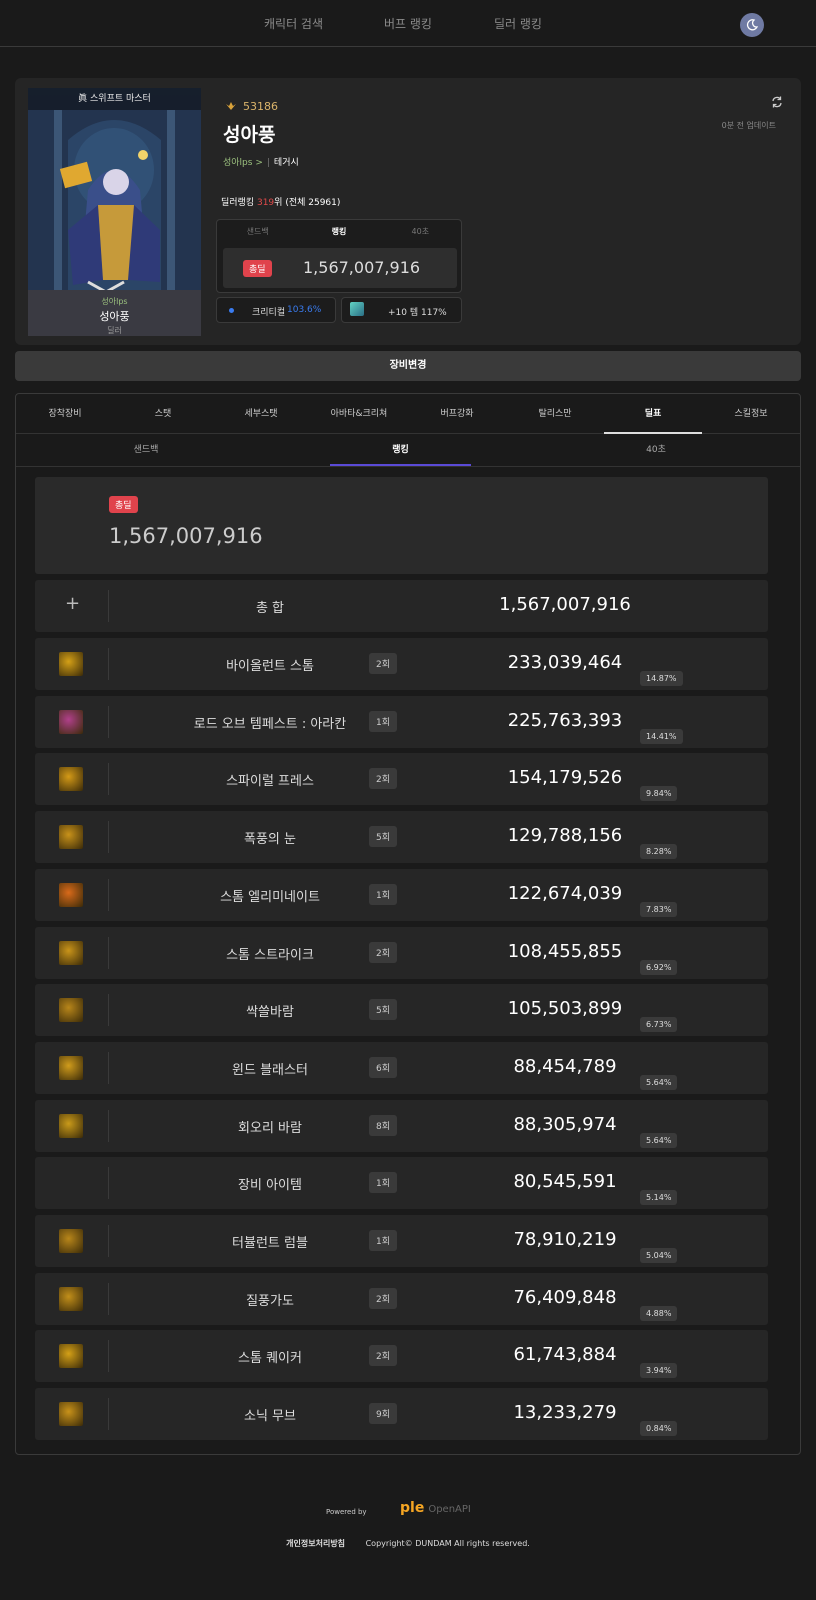 Image resolution: width=816 pixels, height=1600 pixels. I want to click on skill-name: 장비 아이템, so click(270, 1186).